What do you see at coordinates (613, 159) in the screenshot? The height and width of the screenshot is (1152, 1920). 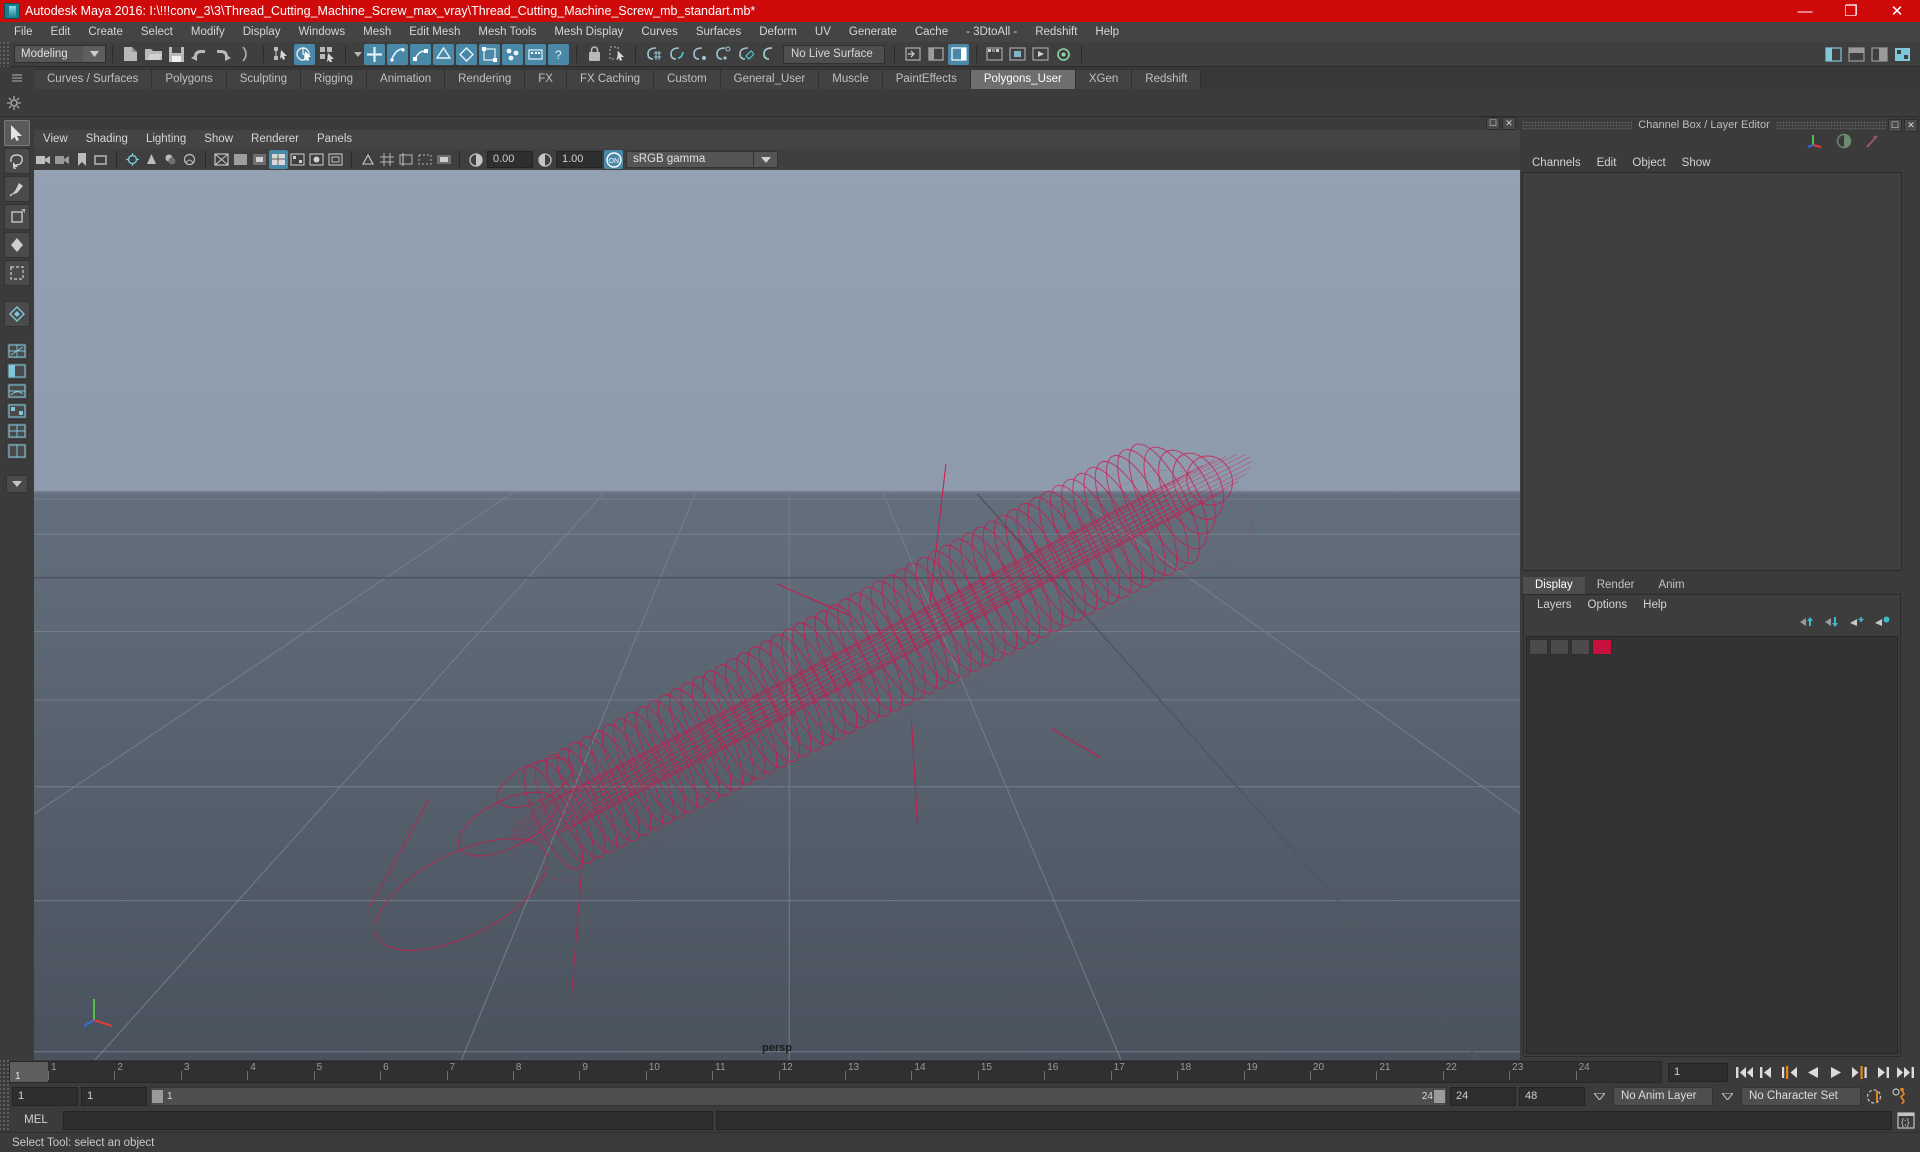 I see `color-management-toggle-icon: ON` at bounding box center [613, 159].